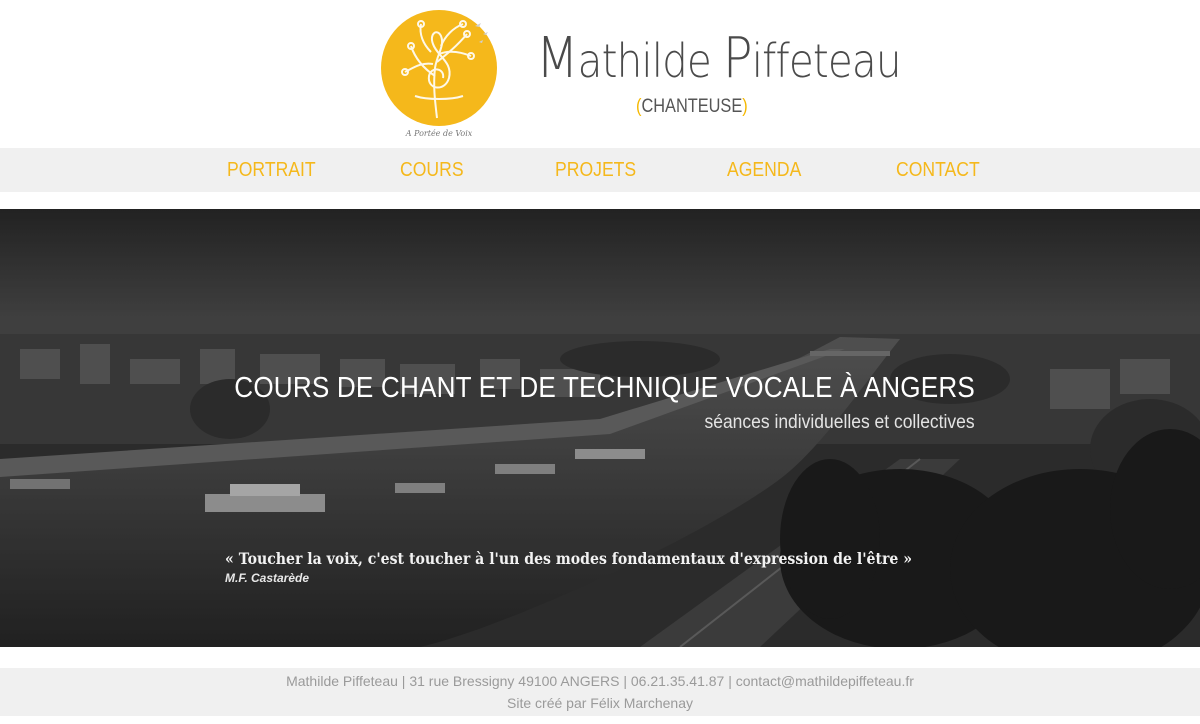  Describe the element at coordinates (839, 422) in the screenshot. I see `hero-subtitle: séances individuelles et collectives` at that location.